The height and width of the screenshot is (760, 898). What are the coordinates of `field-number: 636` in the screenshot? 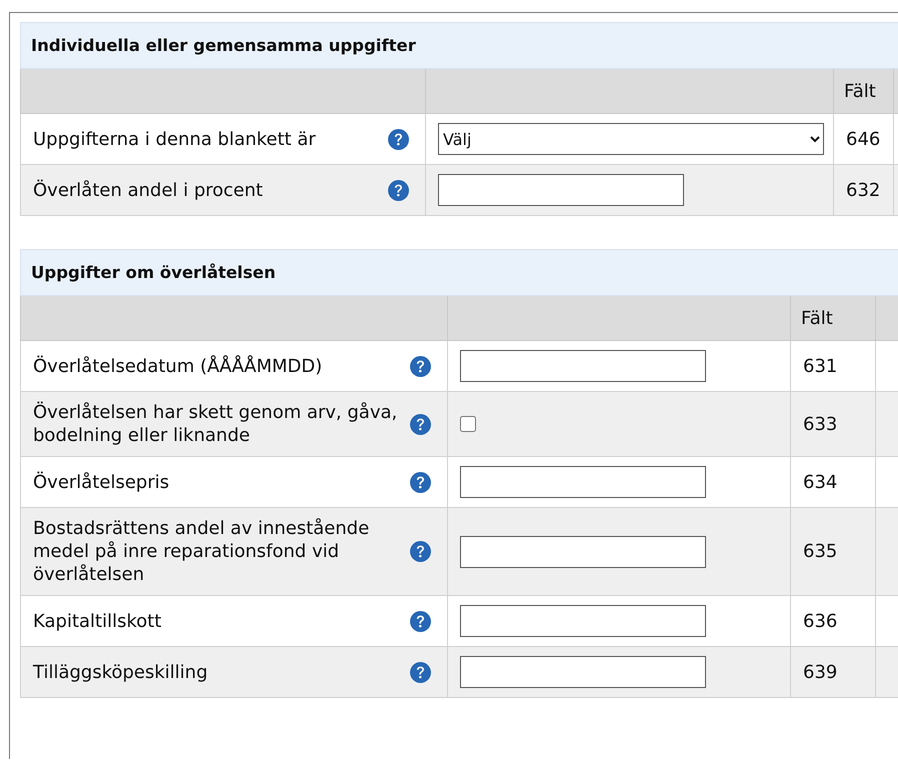 It's located at (833, 621).